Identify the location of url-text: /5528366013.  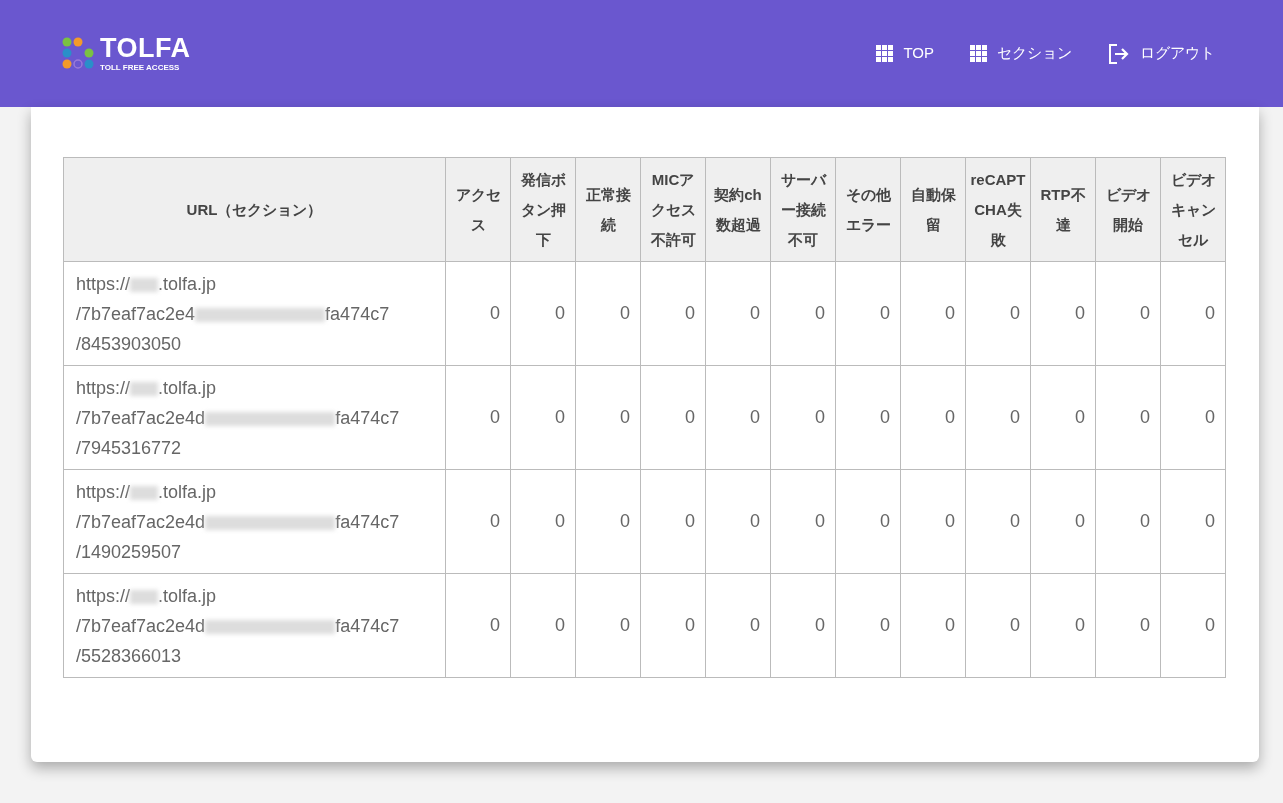
(129, 655).